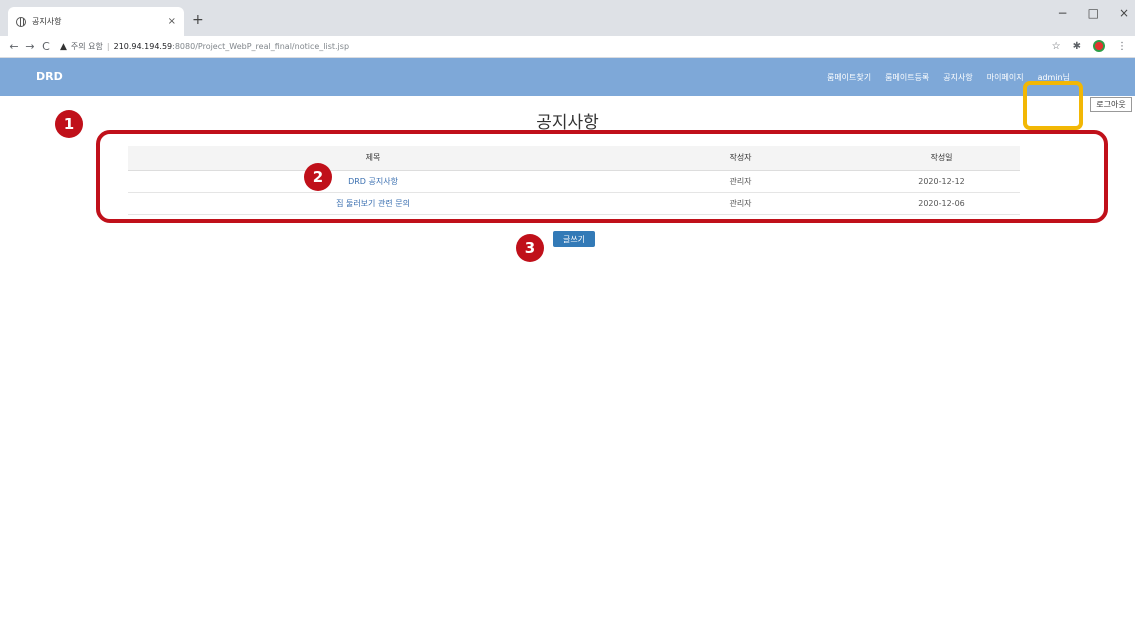 This screenshot has height=636, width=1135. What do you see at coordinates (143, 46) in the screenshot?
I see `url-host: 210.94.194.59` at bounding box center [143, 46].